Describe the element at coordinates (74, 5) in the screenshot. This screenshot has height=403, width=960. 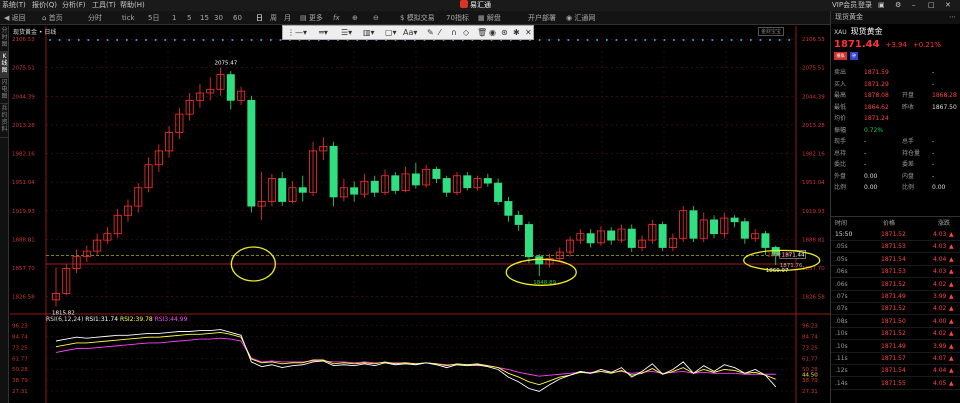
I see `menu-analysis: 分析(F)` at that location.